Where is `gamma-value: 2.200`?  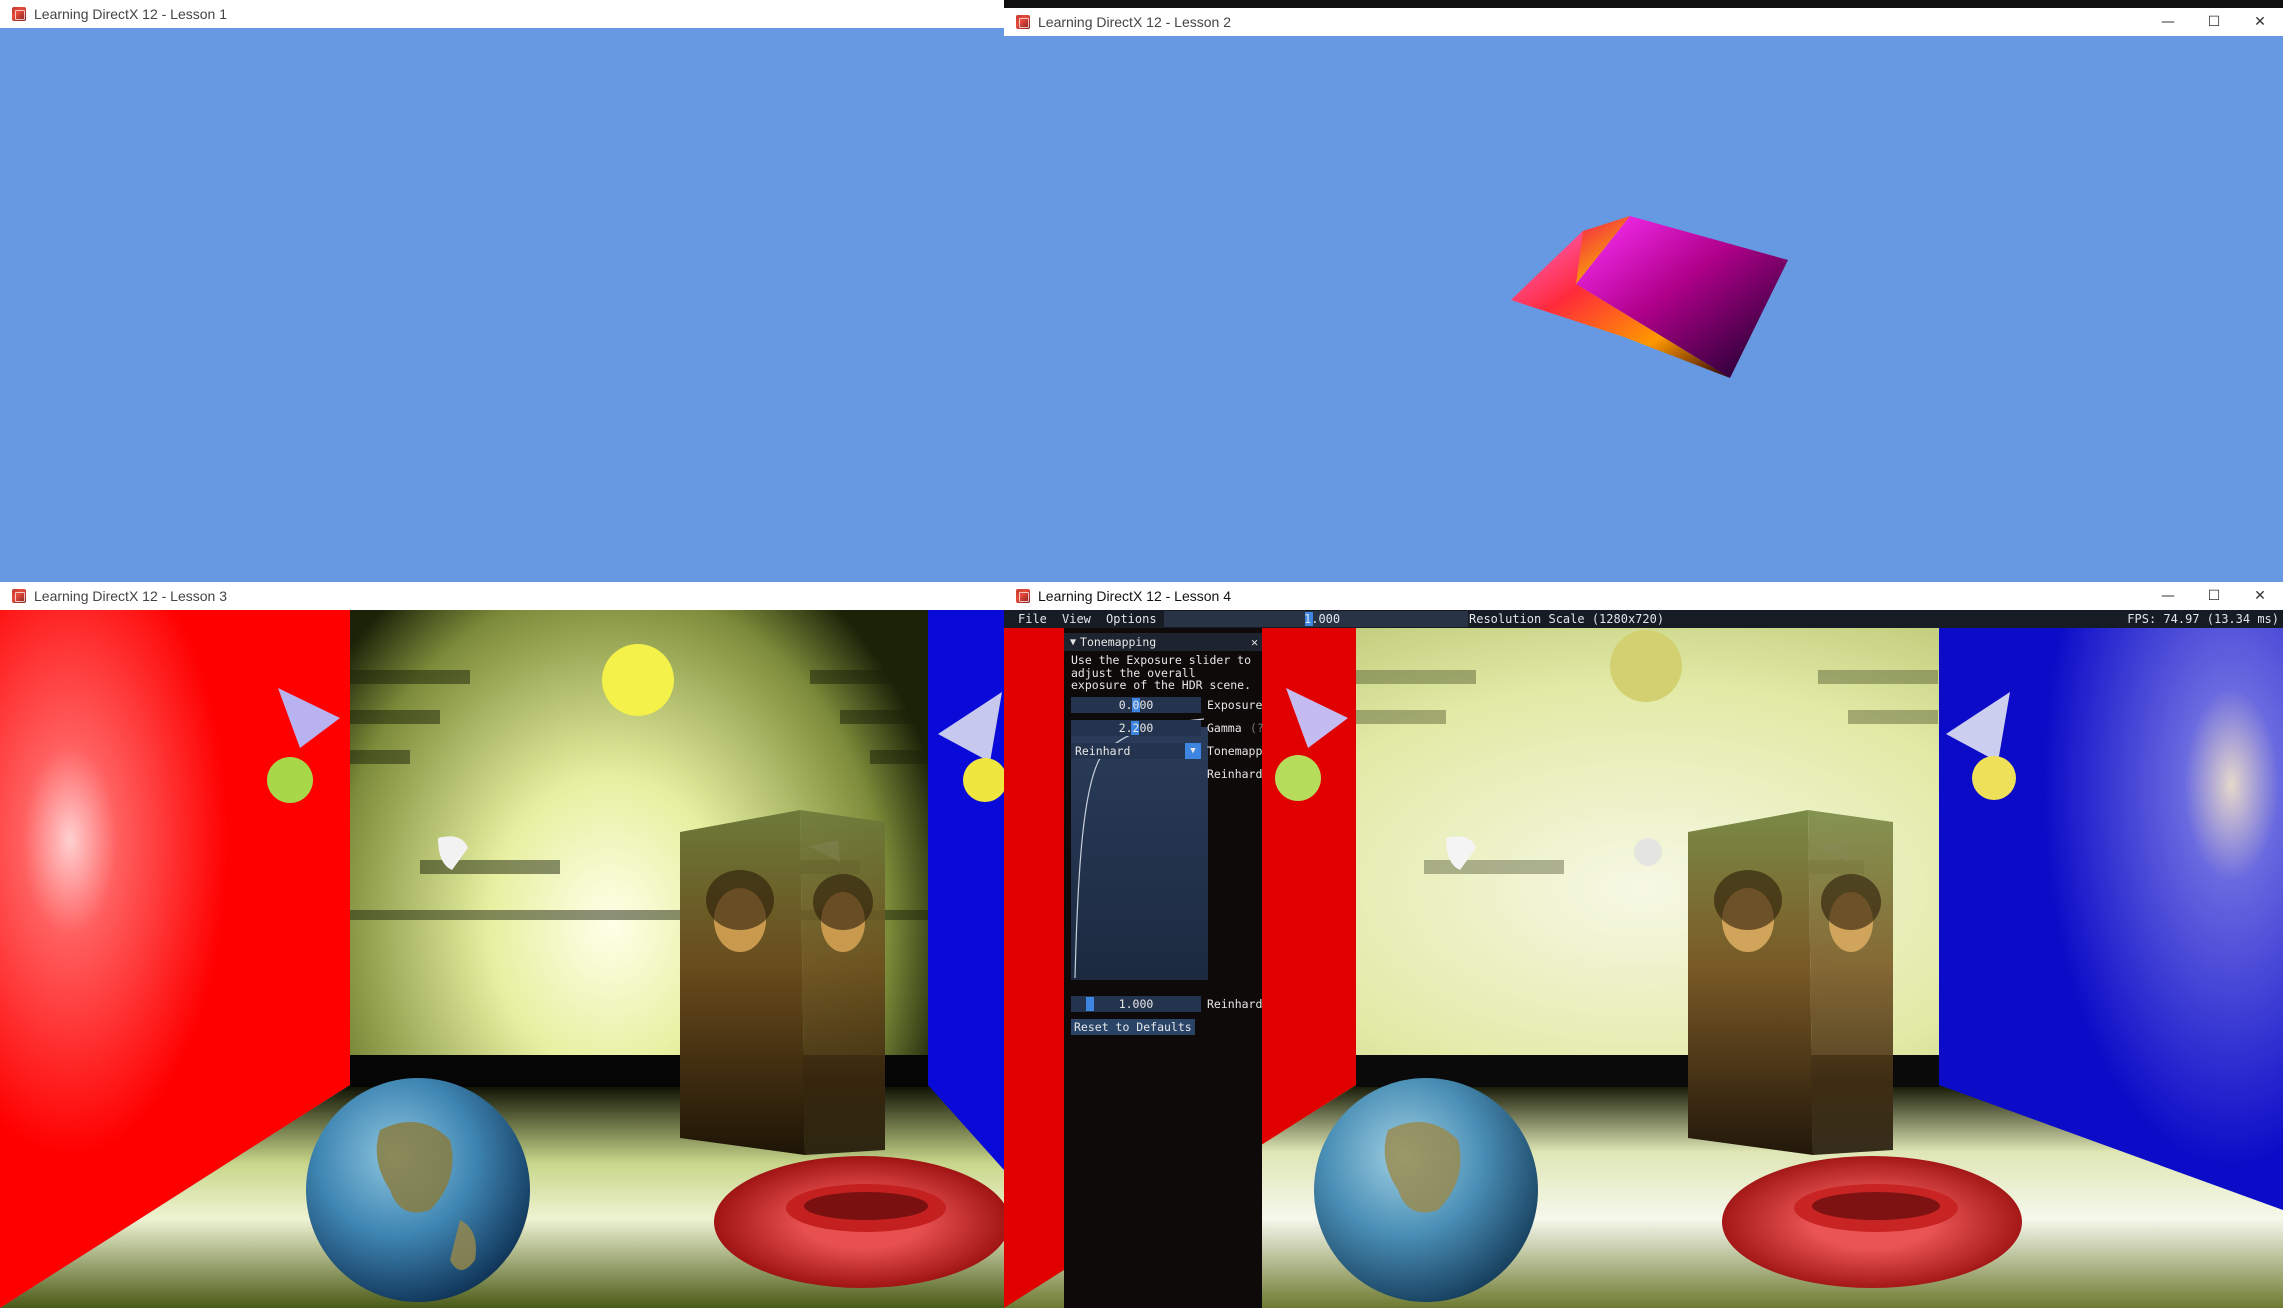 gamma-value: 2.200 is located at coordinates (1136, 728).